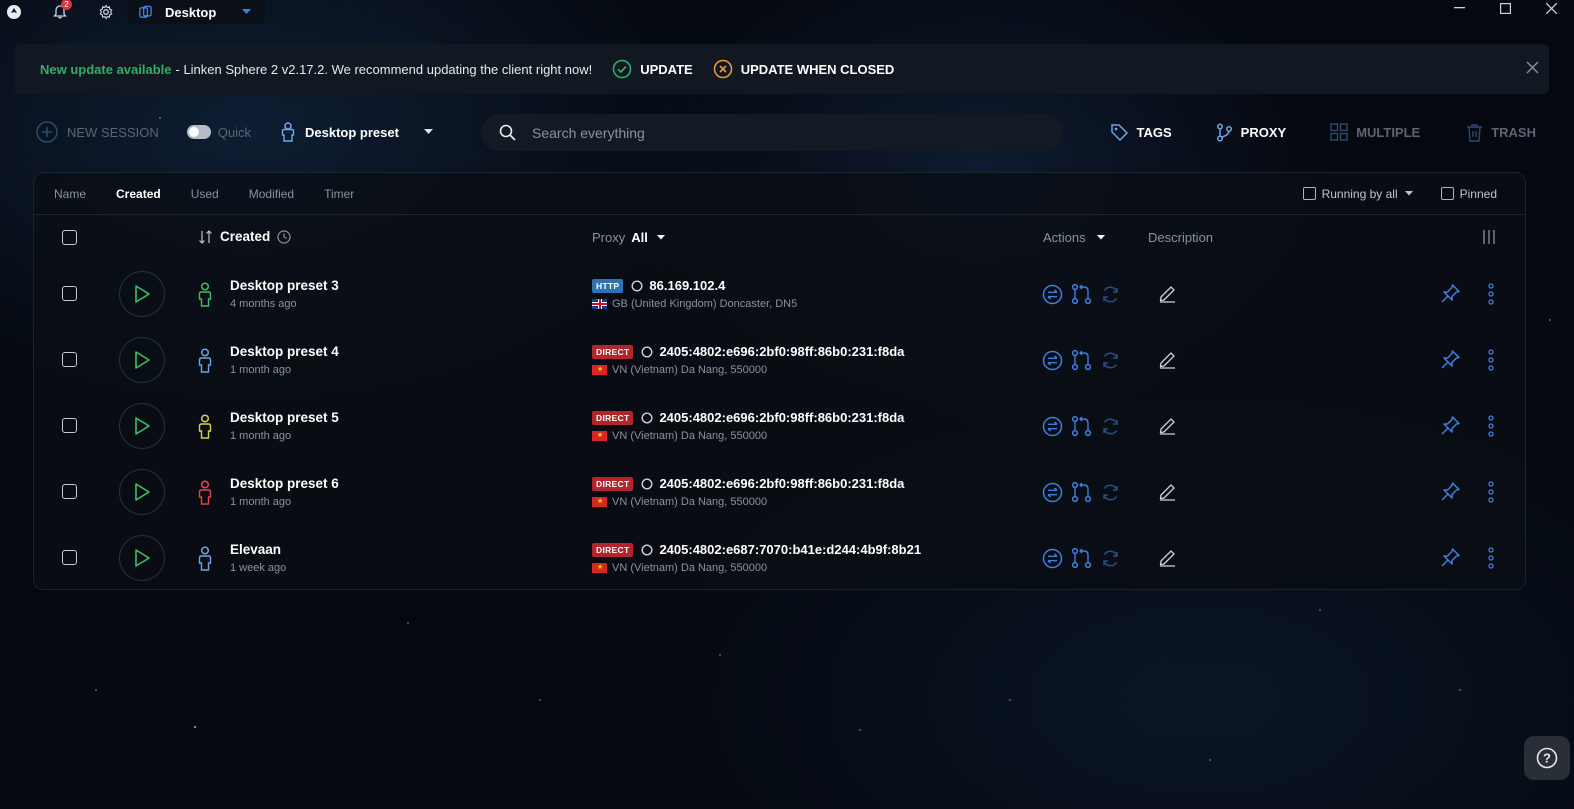  Describe the element at coordinates (628, 237) in the screenshot. I see `proxy-column-header: Proxy All` at that location.